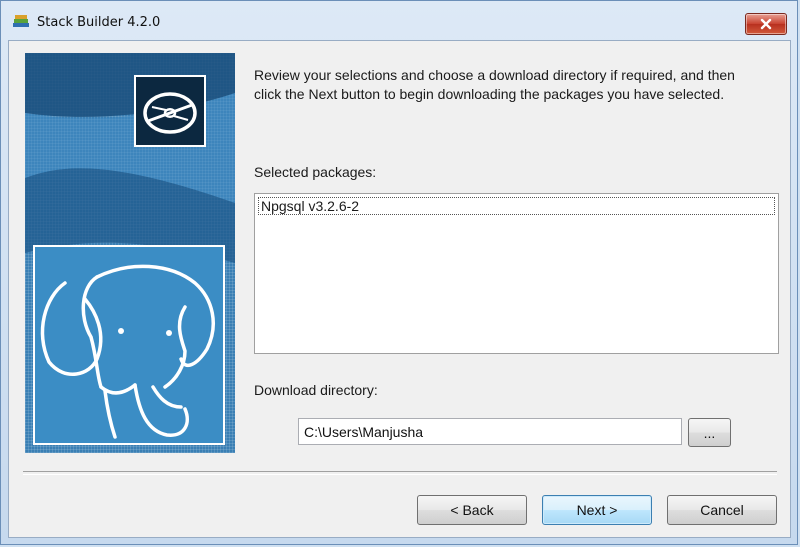 The width and height of the screenshot is (800, 547). I want to click on stack-builder-icon, so click(21, 21).